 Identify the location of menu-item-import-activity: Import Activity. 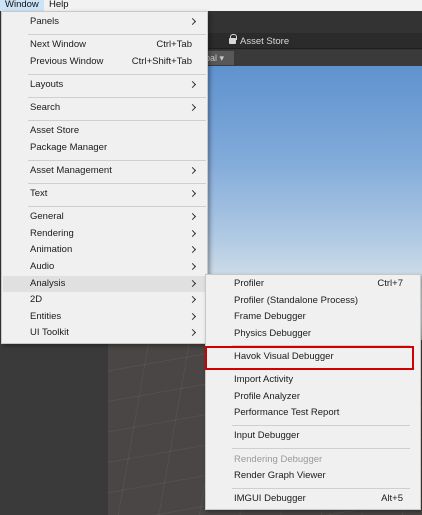
(313, 380).